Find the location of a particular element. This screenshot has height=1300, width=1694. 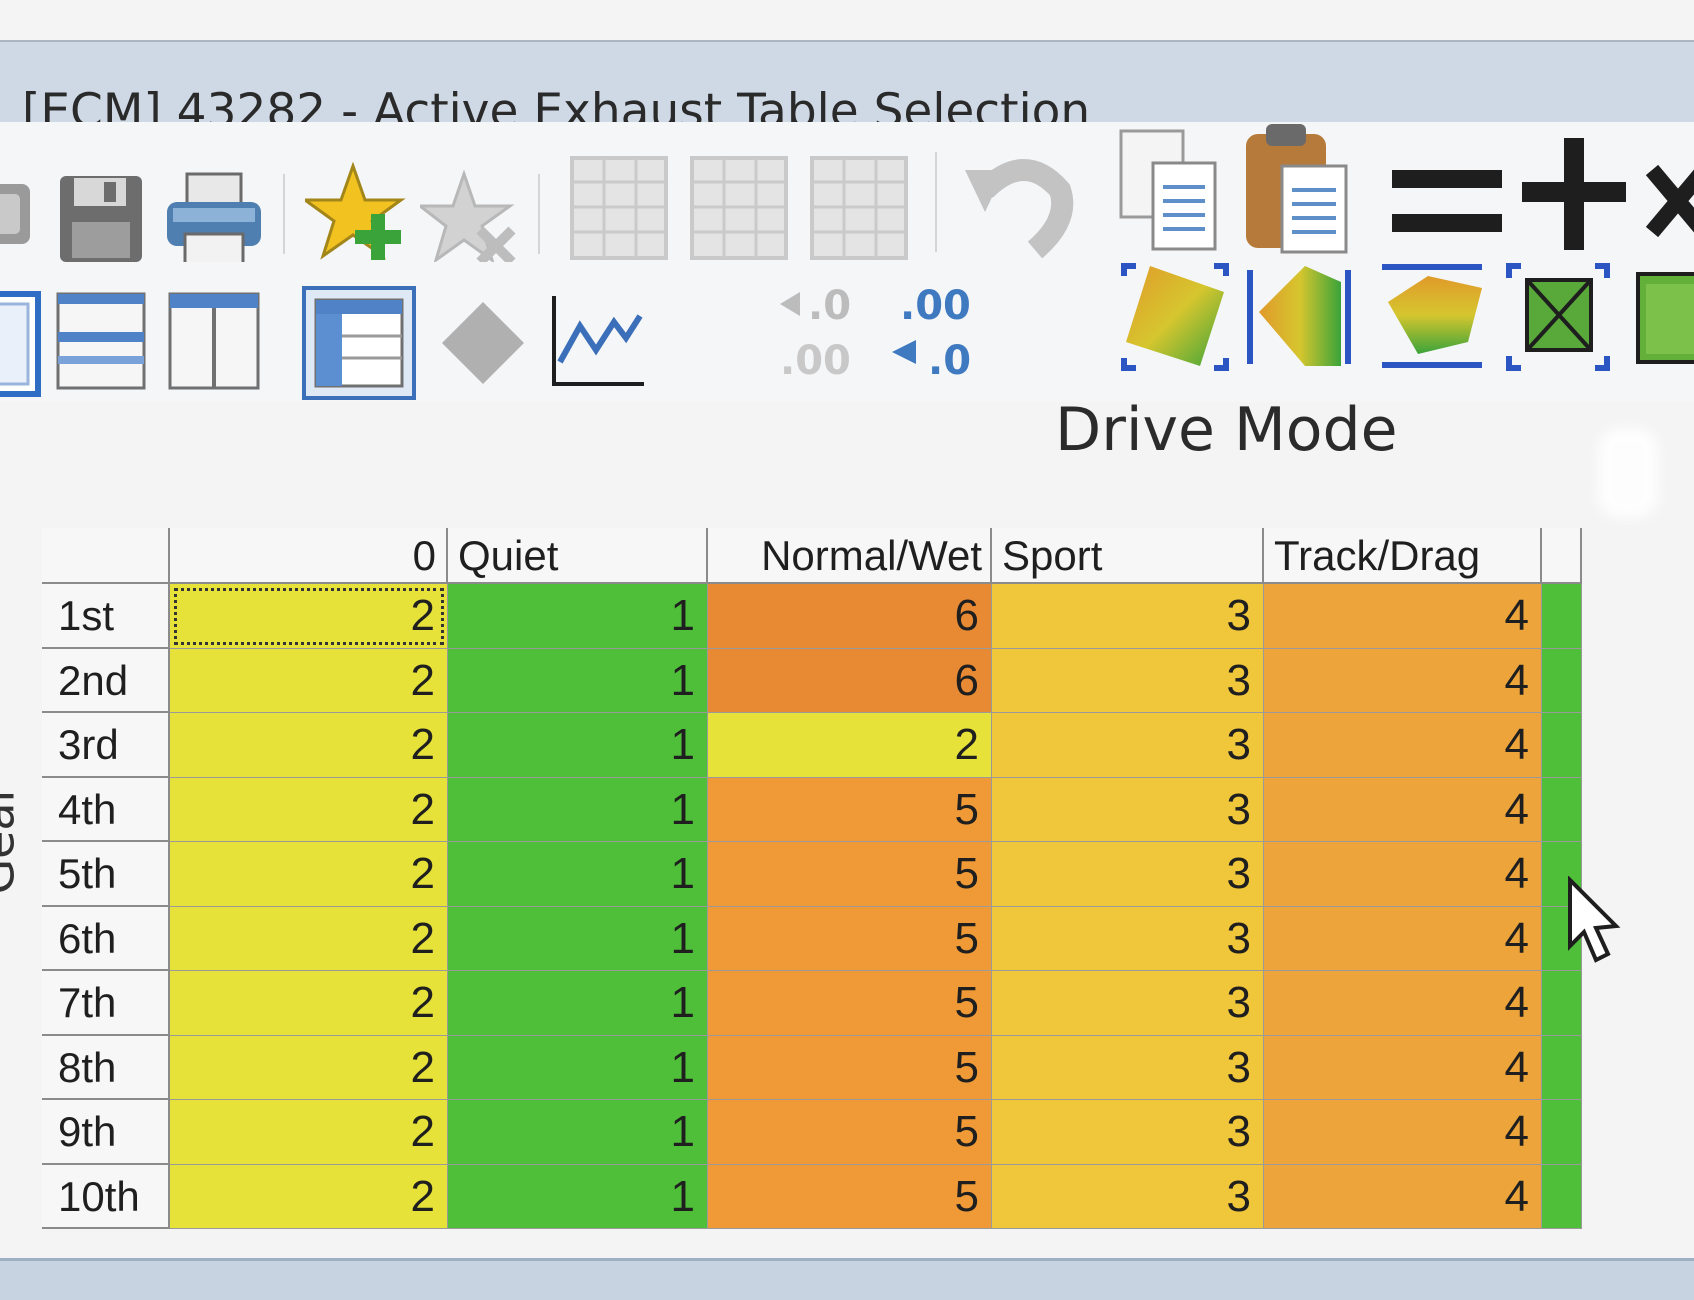

decrease-decimals-icon: .0 .00 is located at coordinates (825, 329).